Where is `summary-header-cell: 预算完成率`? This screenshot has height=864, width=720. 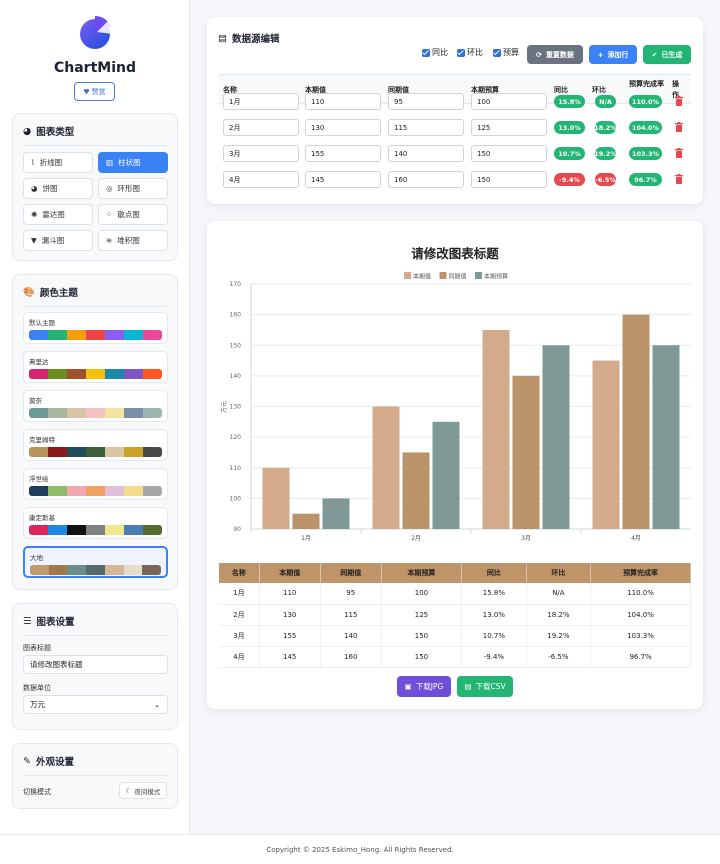
summary-header-cell: 预算完成率 is located at coordinates (640, 573).